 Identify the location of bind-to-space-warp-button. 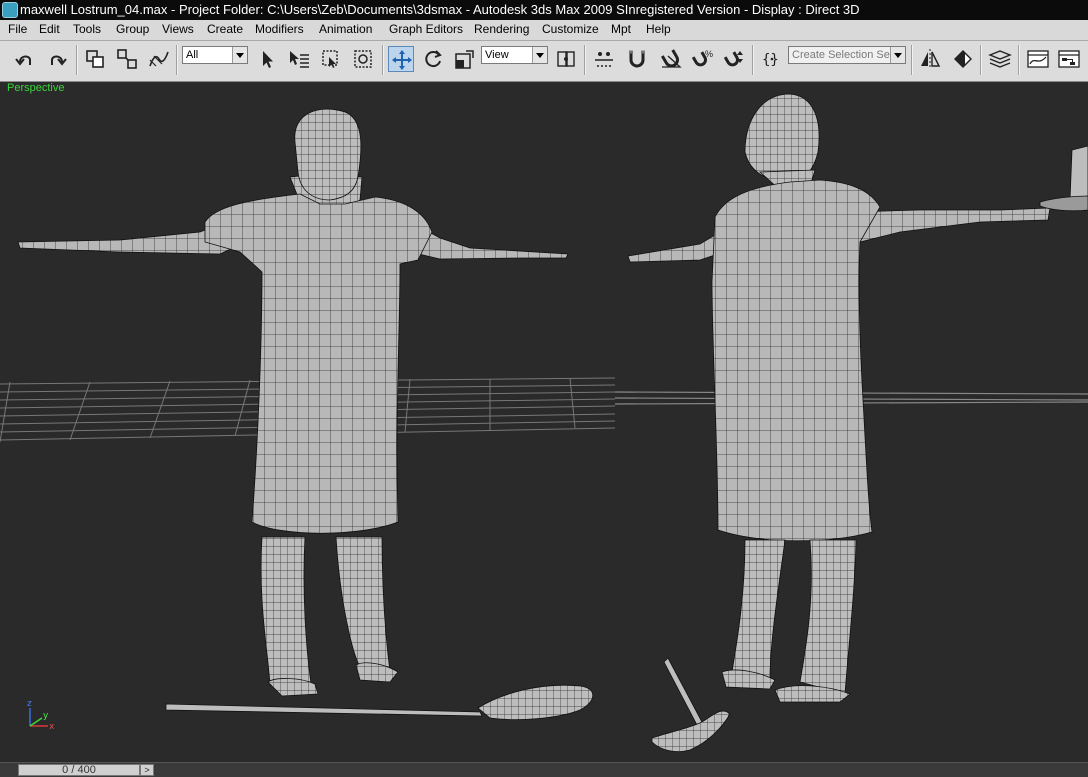
(159, 59).